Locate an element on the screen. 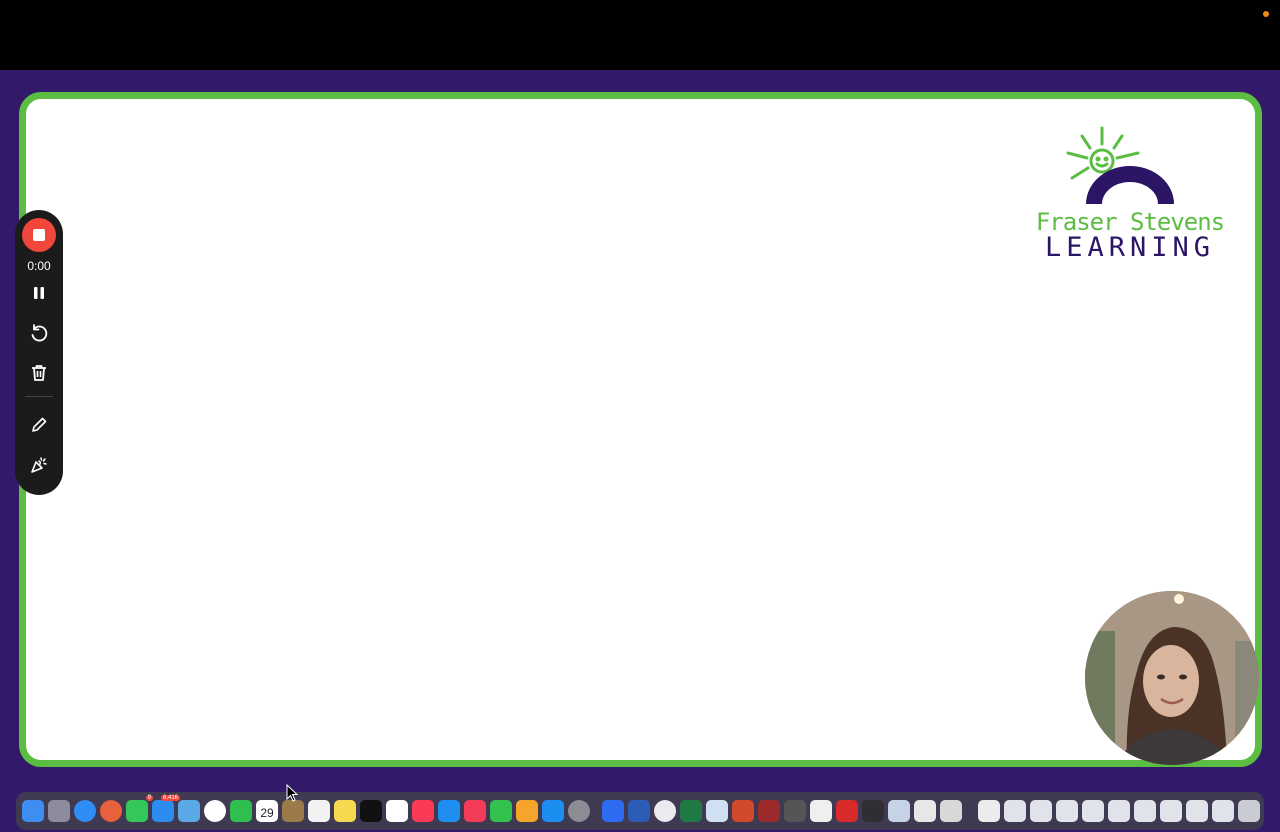 The width and height of the screenshot is (1280, 832). app-store-icon is located at coordinates (553, 811).